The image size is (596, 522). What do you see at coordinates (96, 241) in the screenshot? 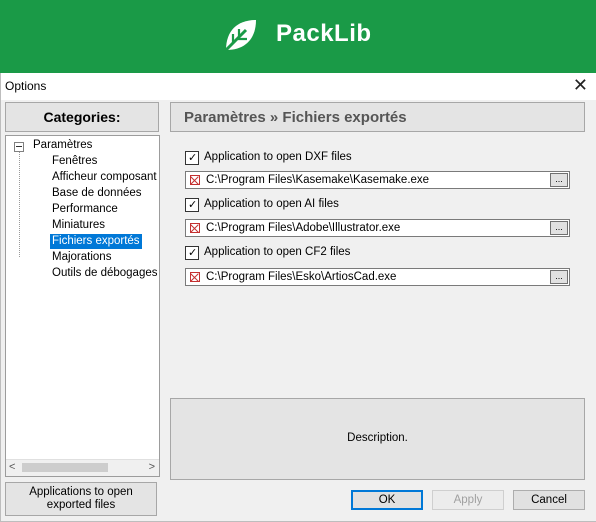
I see `tree-item-fichiers-exportes: Fichiers exportés` at bounding box center [96, 241].